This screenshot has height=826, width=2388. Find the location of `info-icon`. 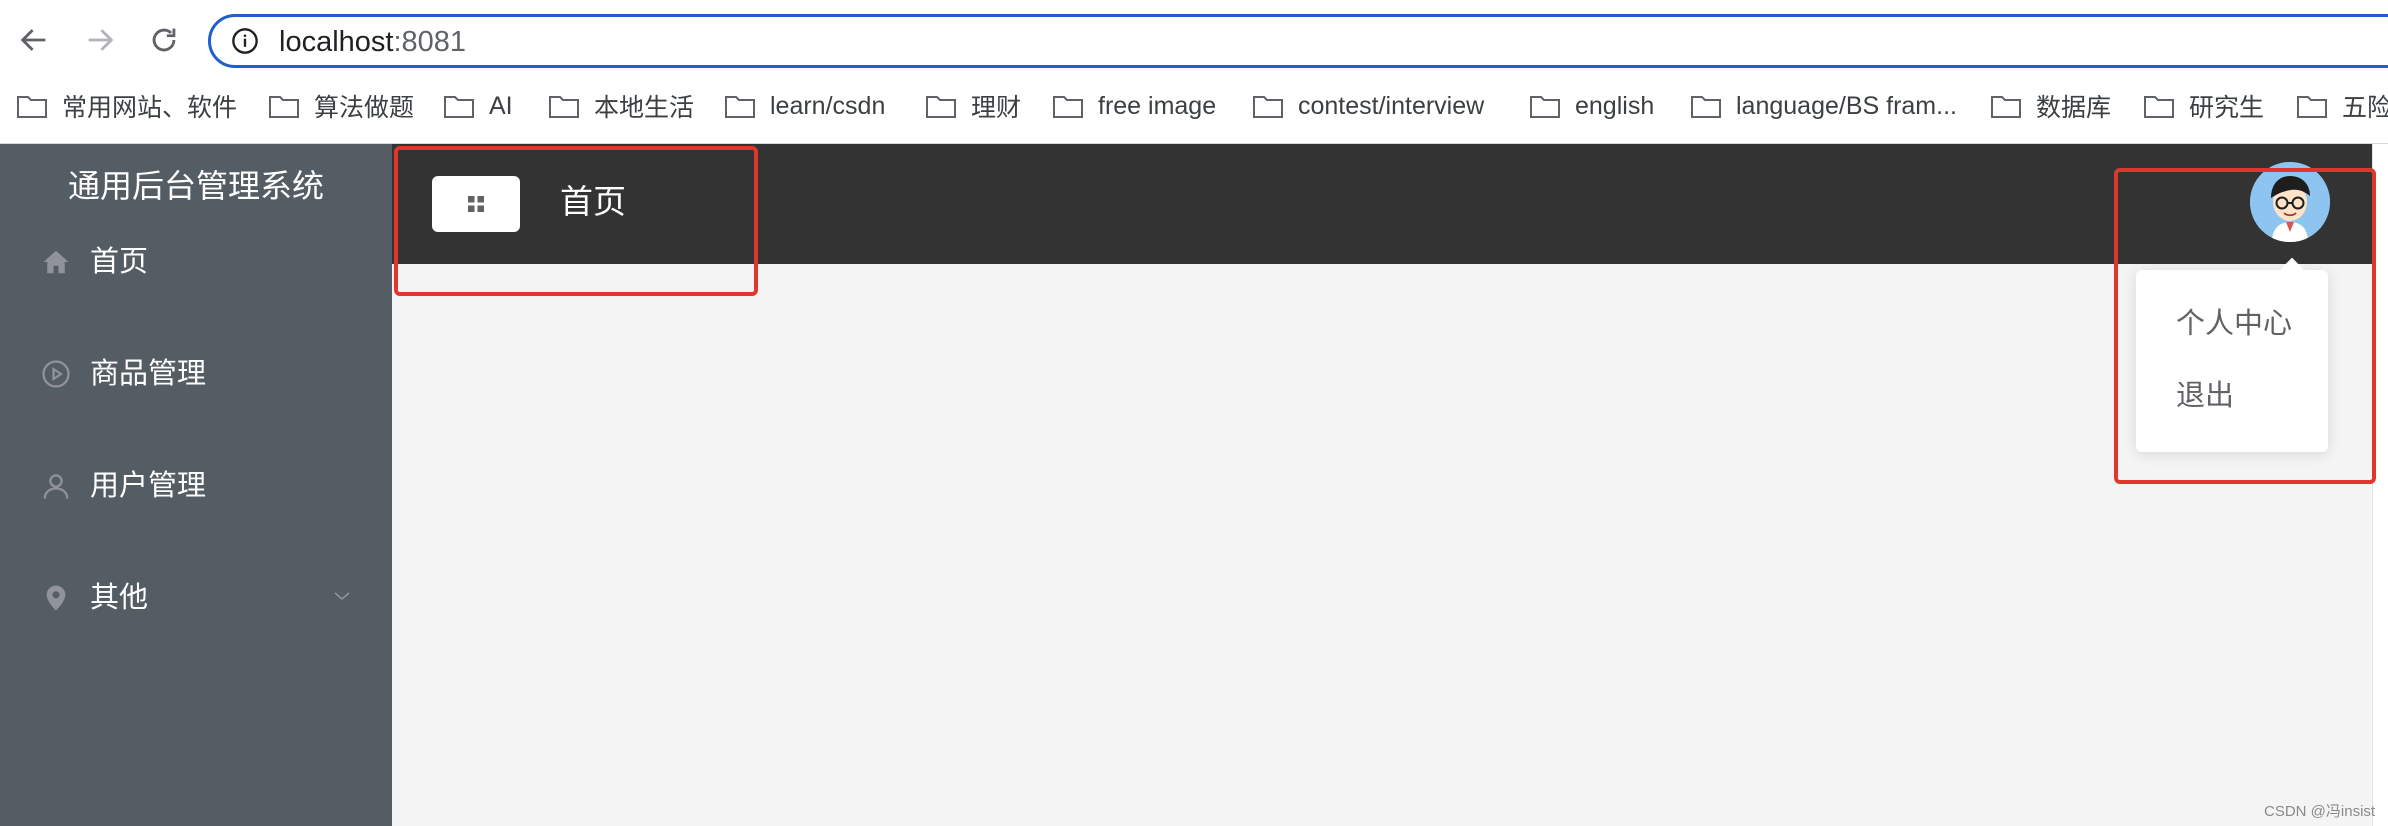

info-icon is located at coordinates (245, 41).